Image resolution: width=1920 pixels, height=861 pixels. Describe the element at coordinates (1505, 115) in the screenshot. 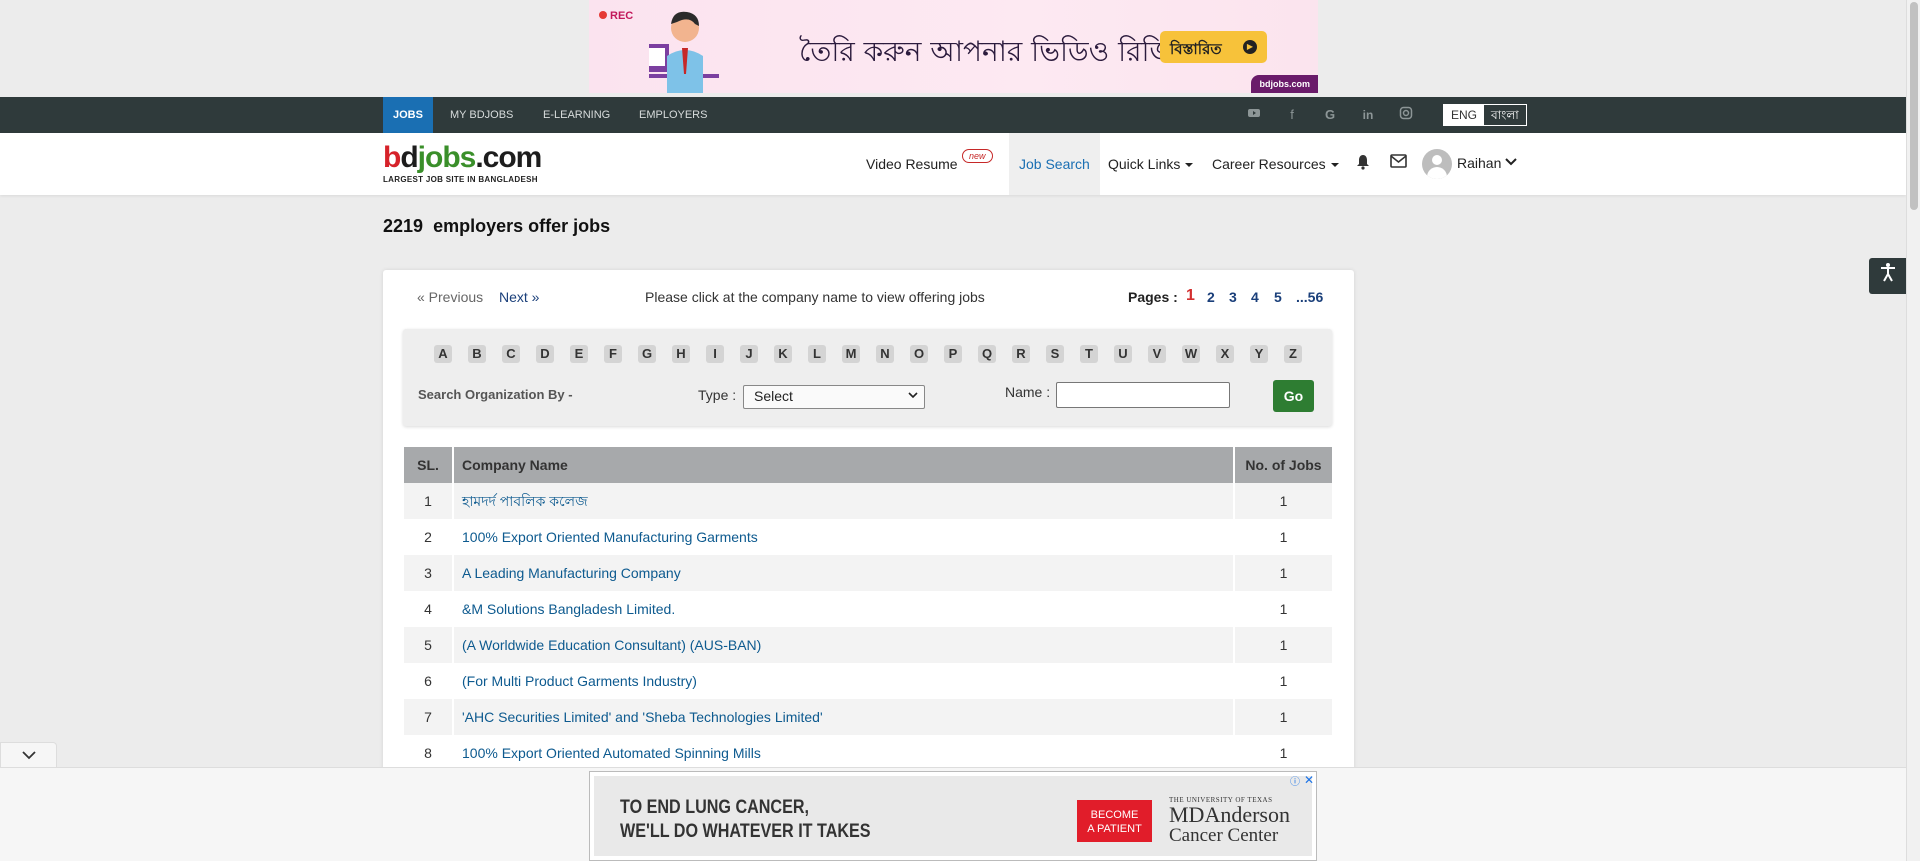

I see `lang-bangla: বাংলা` at that location.